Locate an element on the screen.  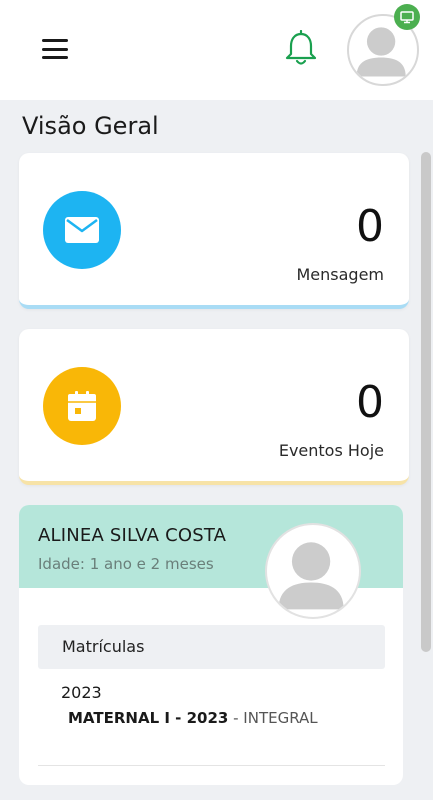
hamburger-menu-icon is located at coordinates (55, 49).